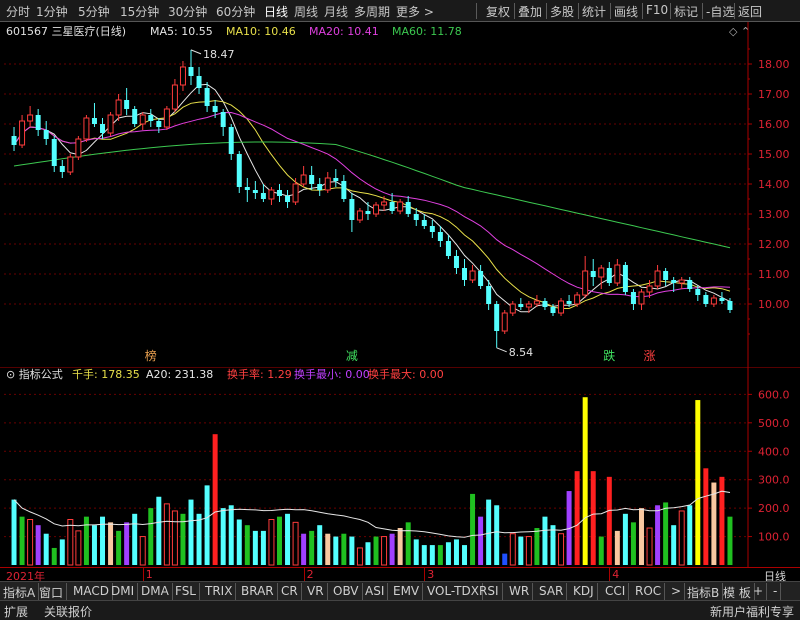 Image resolution: width=800 pixels, height=620 pixels. I want to click on max-price-label: 18.47, so click(219, 54).